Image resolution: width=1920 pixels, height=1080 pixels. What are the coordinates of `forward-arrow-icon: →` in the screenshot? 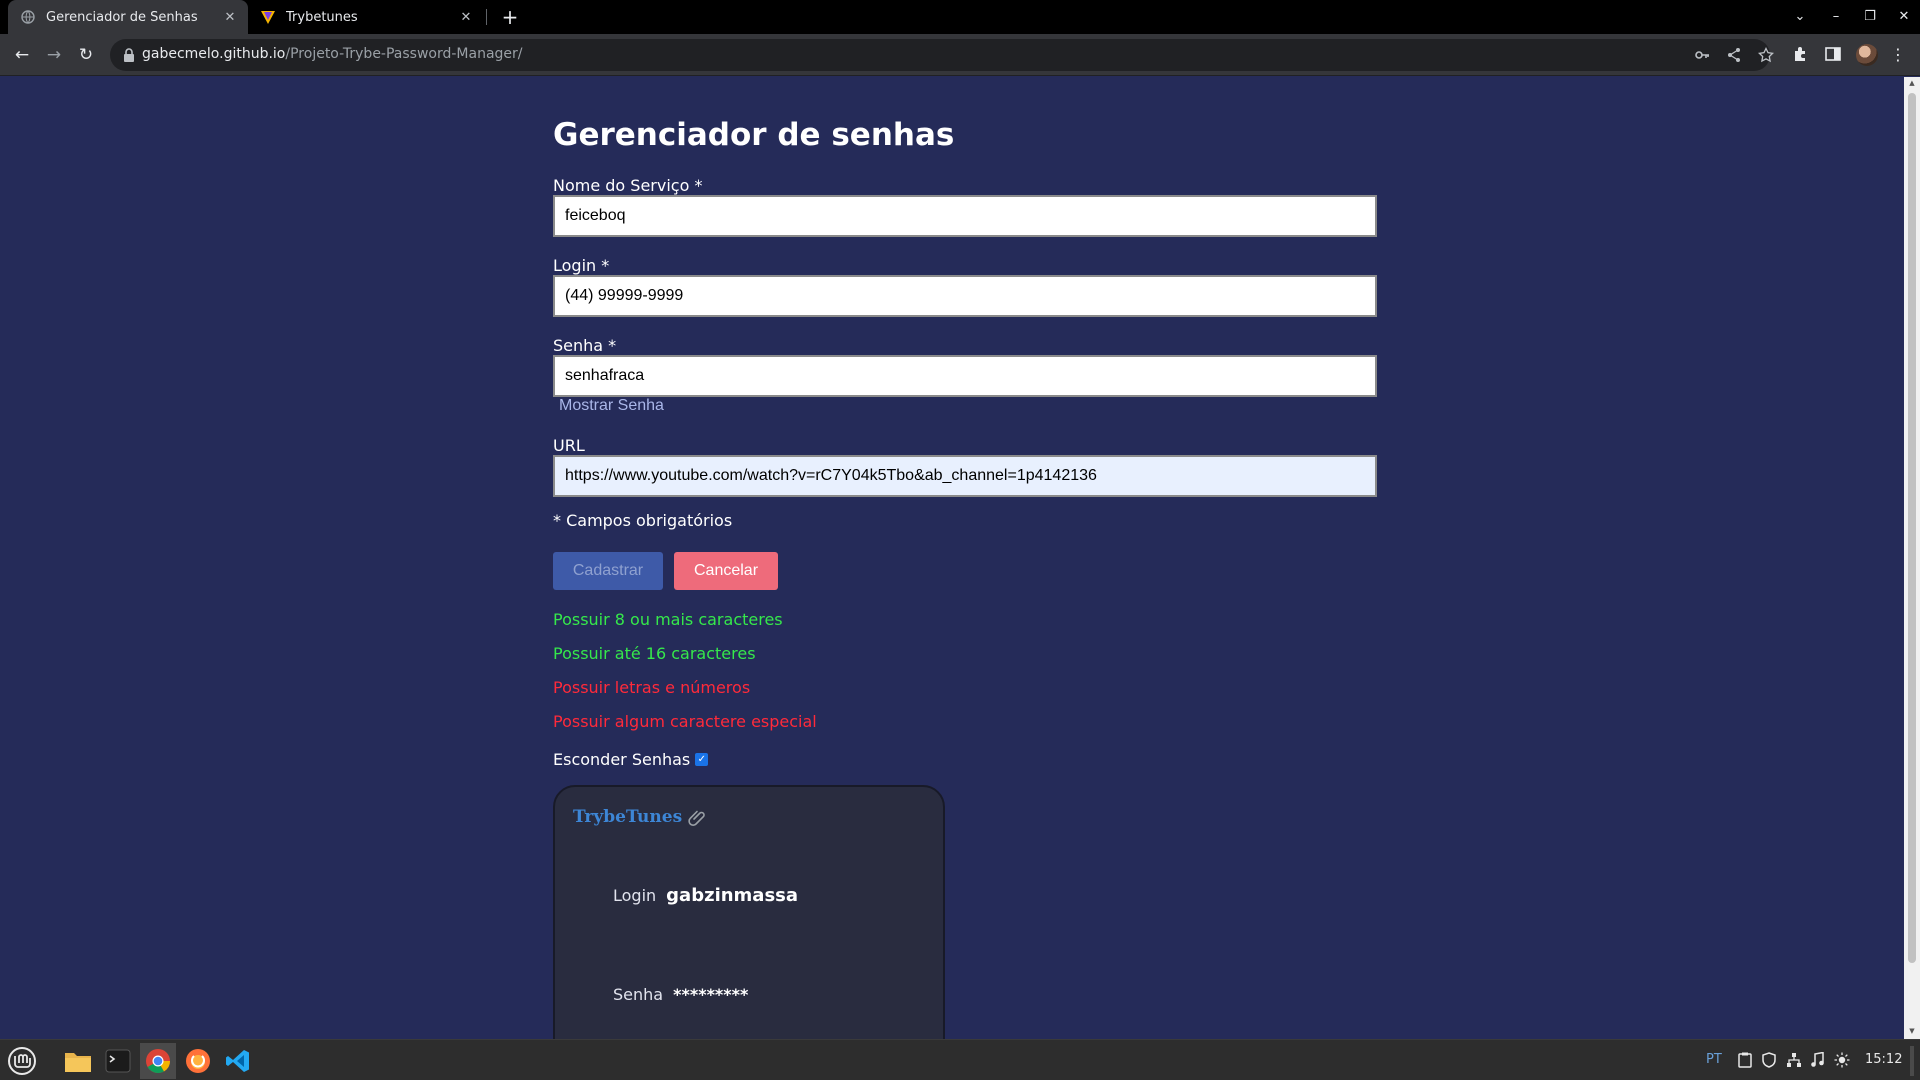 It's located at (54, 55).